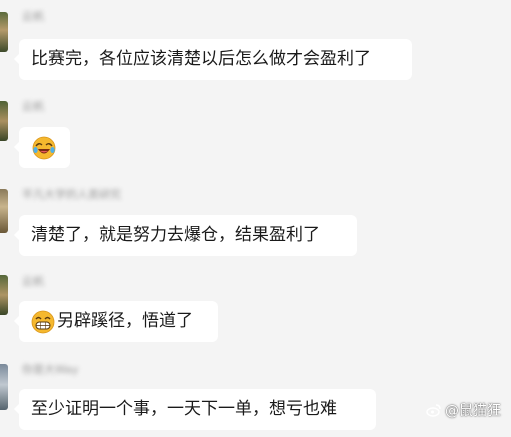 The height and width of the screenshot is (437, 511). I want to click on message-text: 清楚了，就是努力去爆仓，结果盈利了, so click(175, 235).